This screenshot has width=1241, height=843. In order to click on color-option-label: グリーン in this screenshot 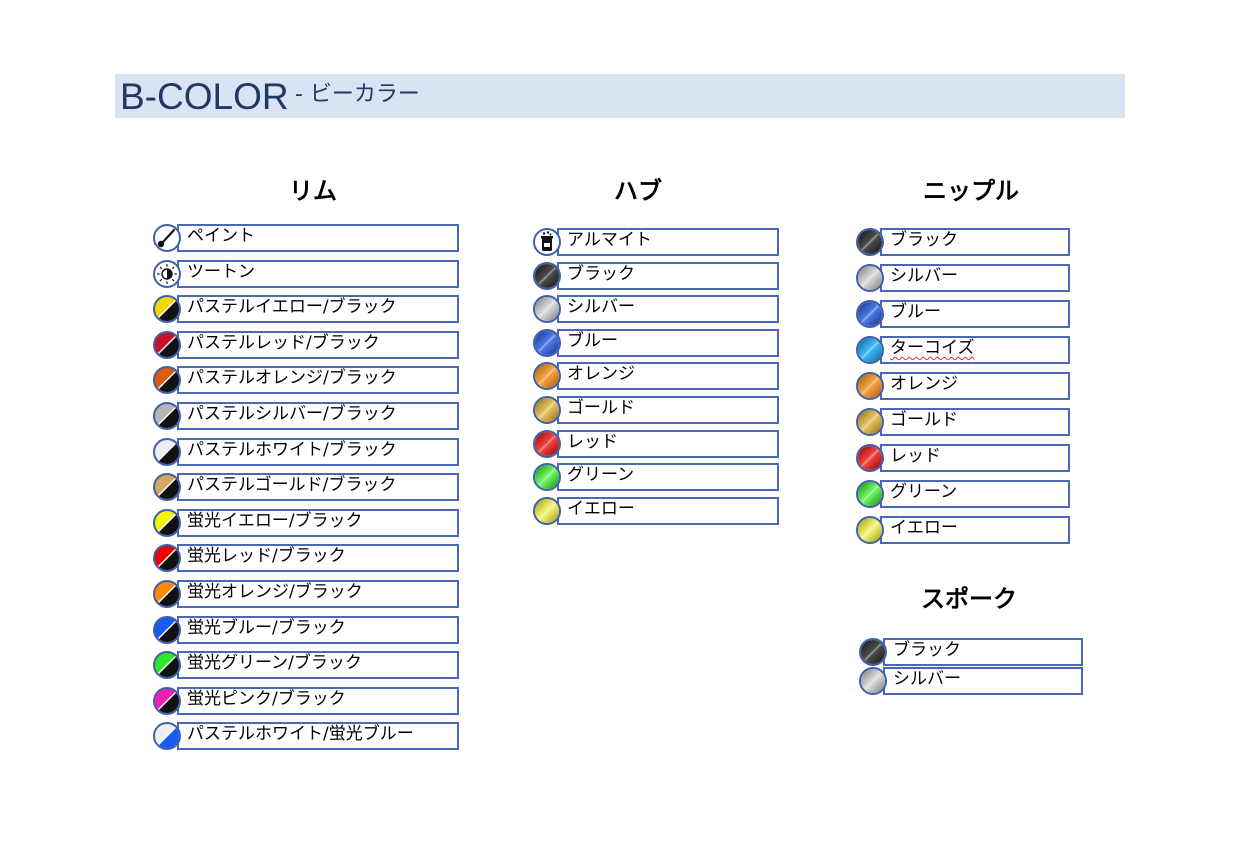, I will do `click(924, 492)`.